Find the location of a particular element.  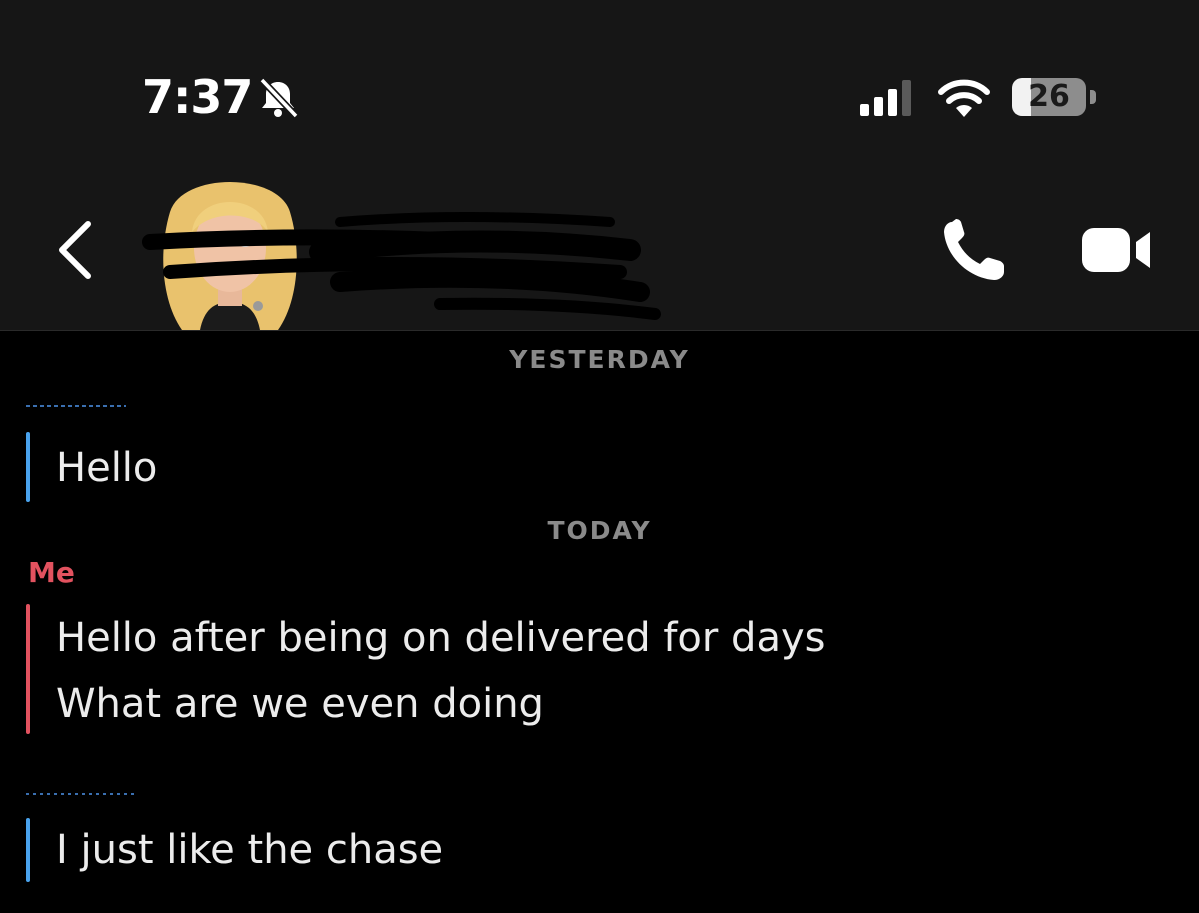

wifi-icon is located at coordinates (964, 98).